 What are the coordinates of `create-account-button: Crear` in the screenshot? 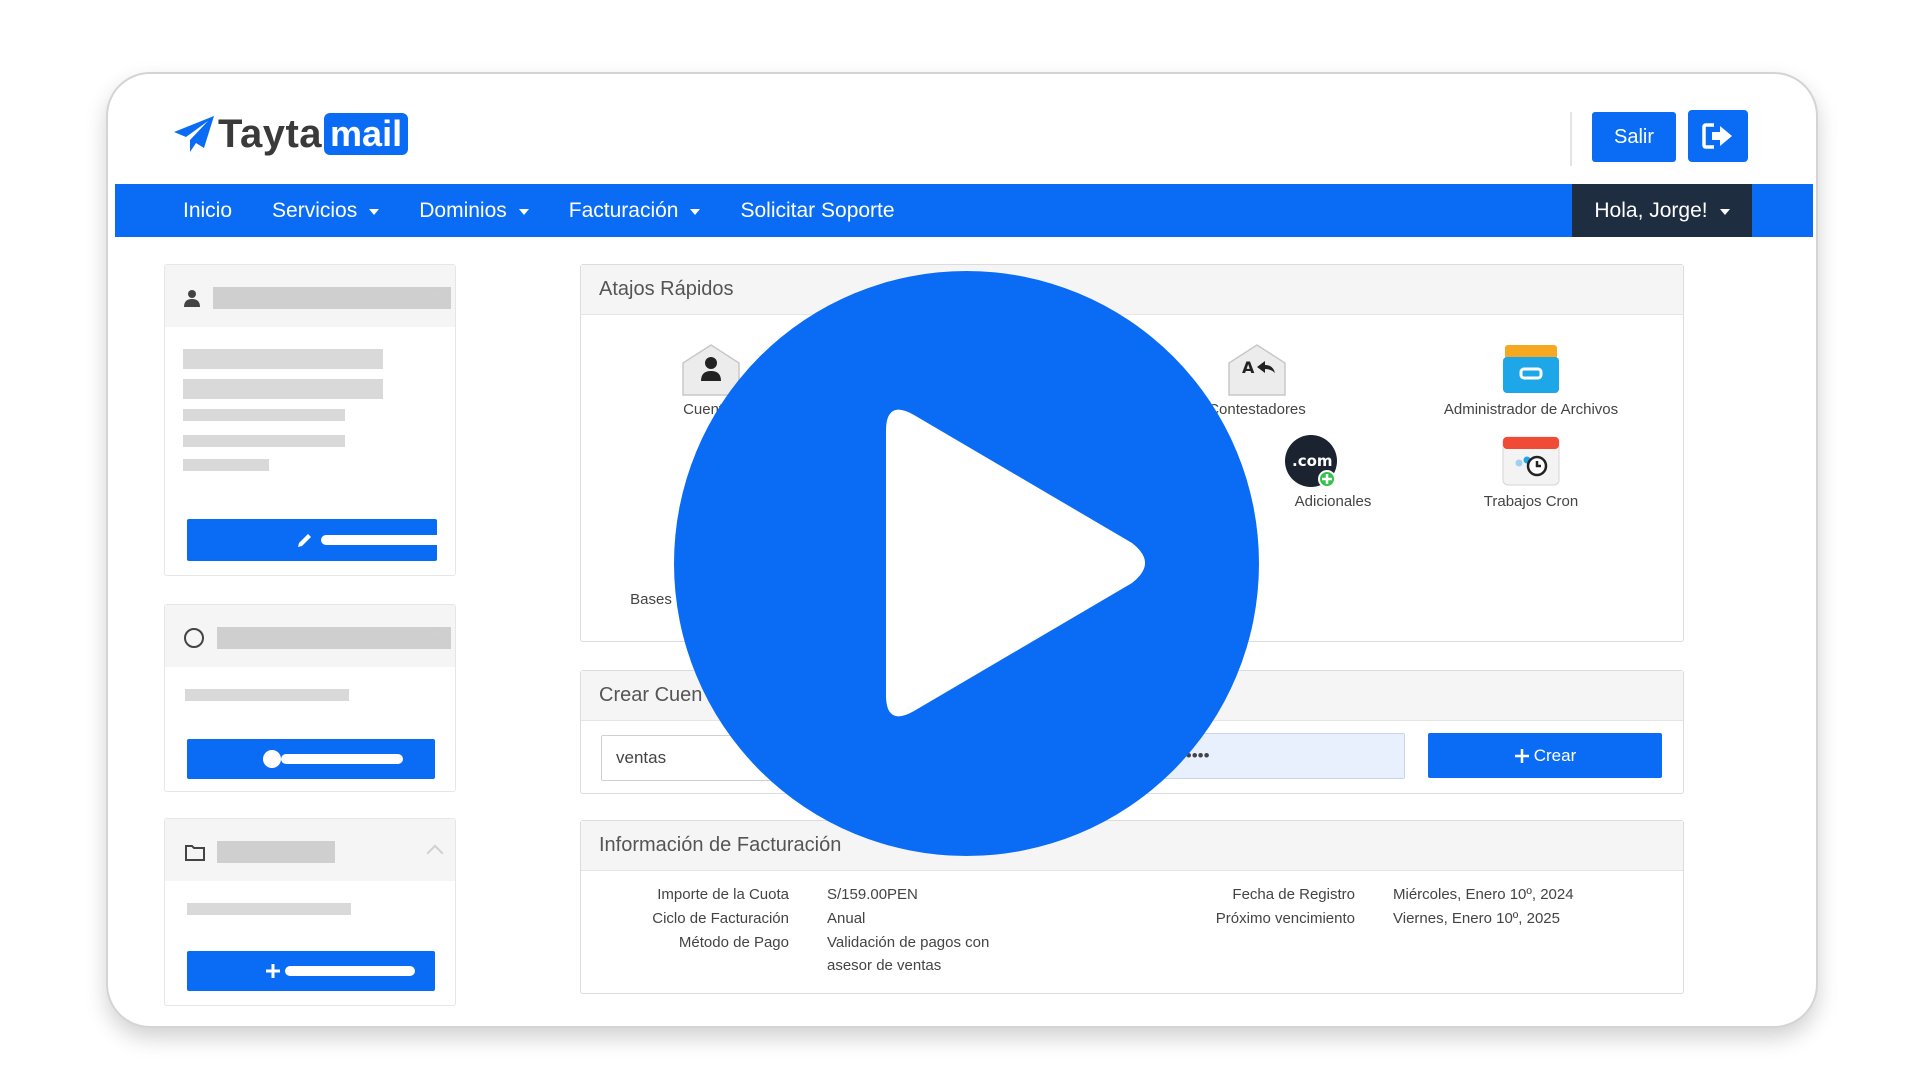 It's located at (1545, 755).